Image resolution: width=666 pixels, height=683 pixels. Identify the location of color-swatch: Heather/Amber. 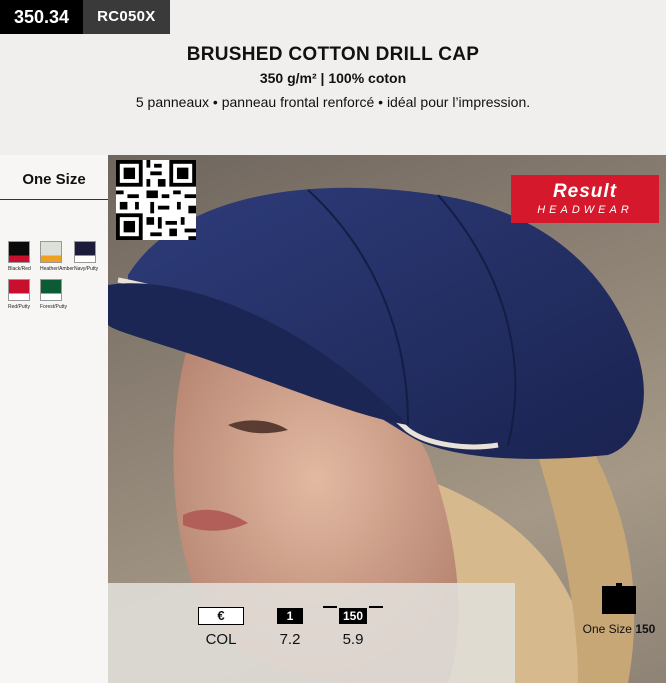
(57, 256).